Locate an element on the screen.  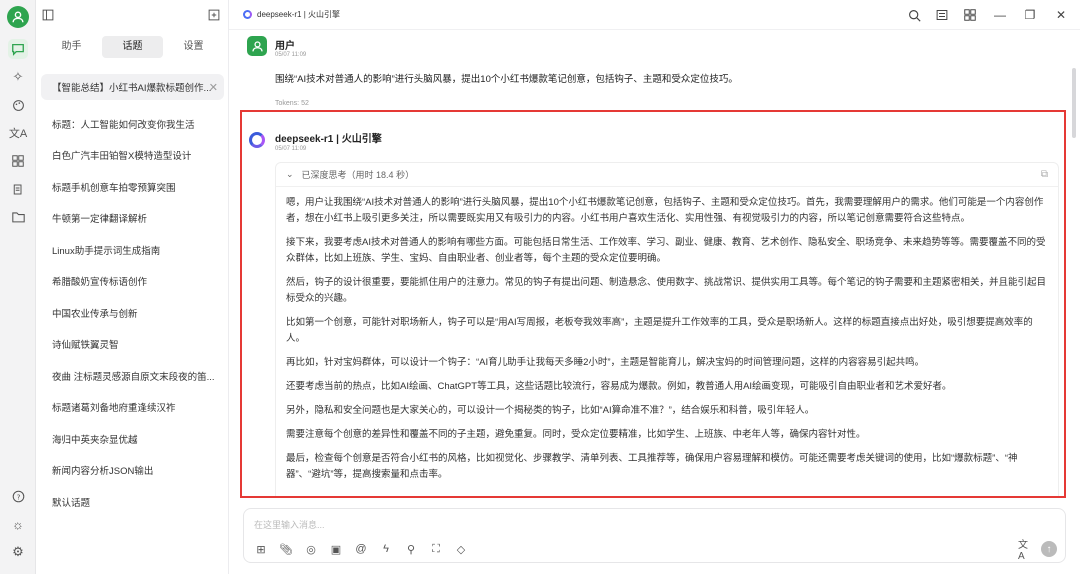
topic-item: 海归中英夹杂显优越 is located at coordinates (132, 439).